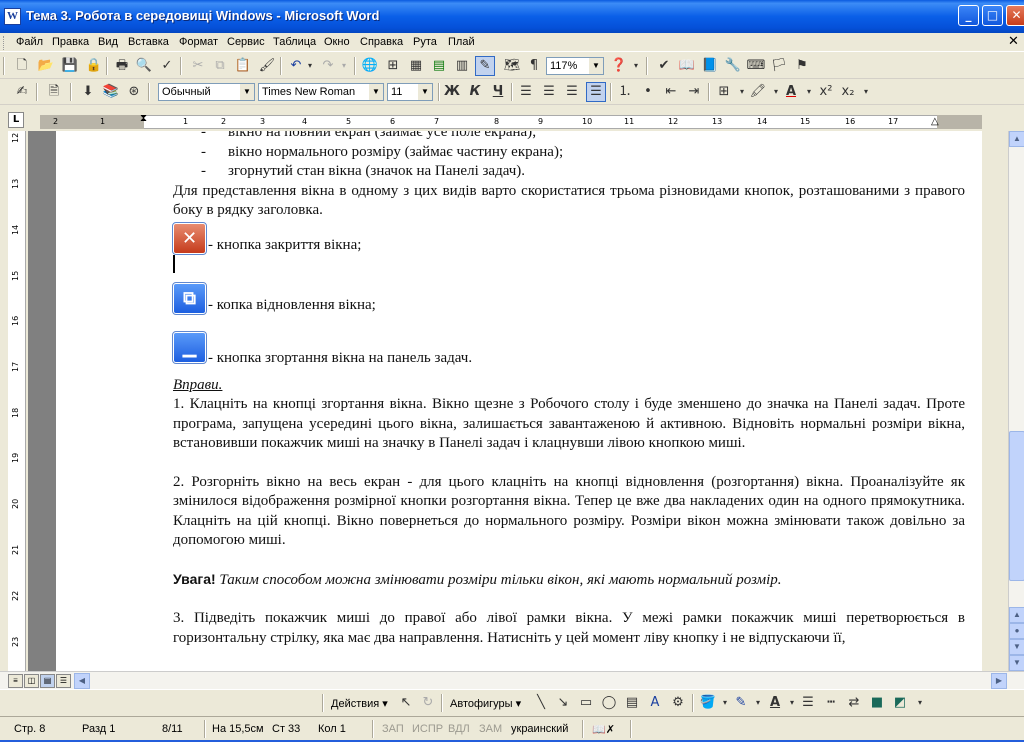 The image size is (1024, 742). I want to click on status-trk: ИСПР, so click(427, 729).